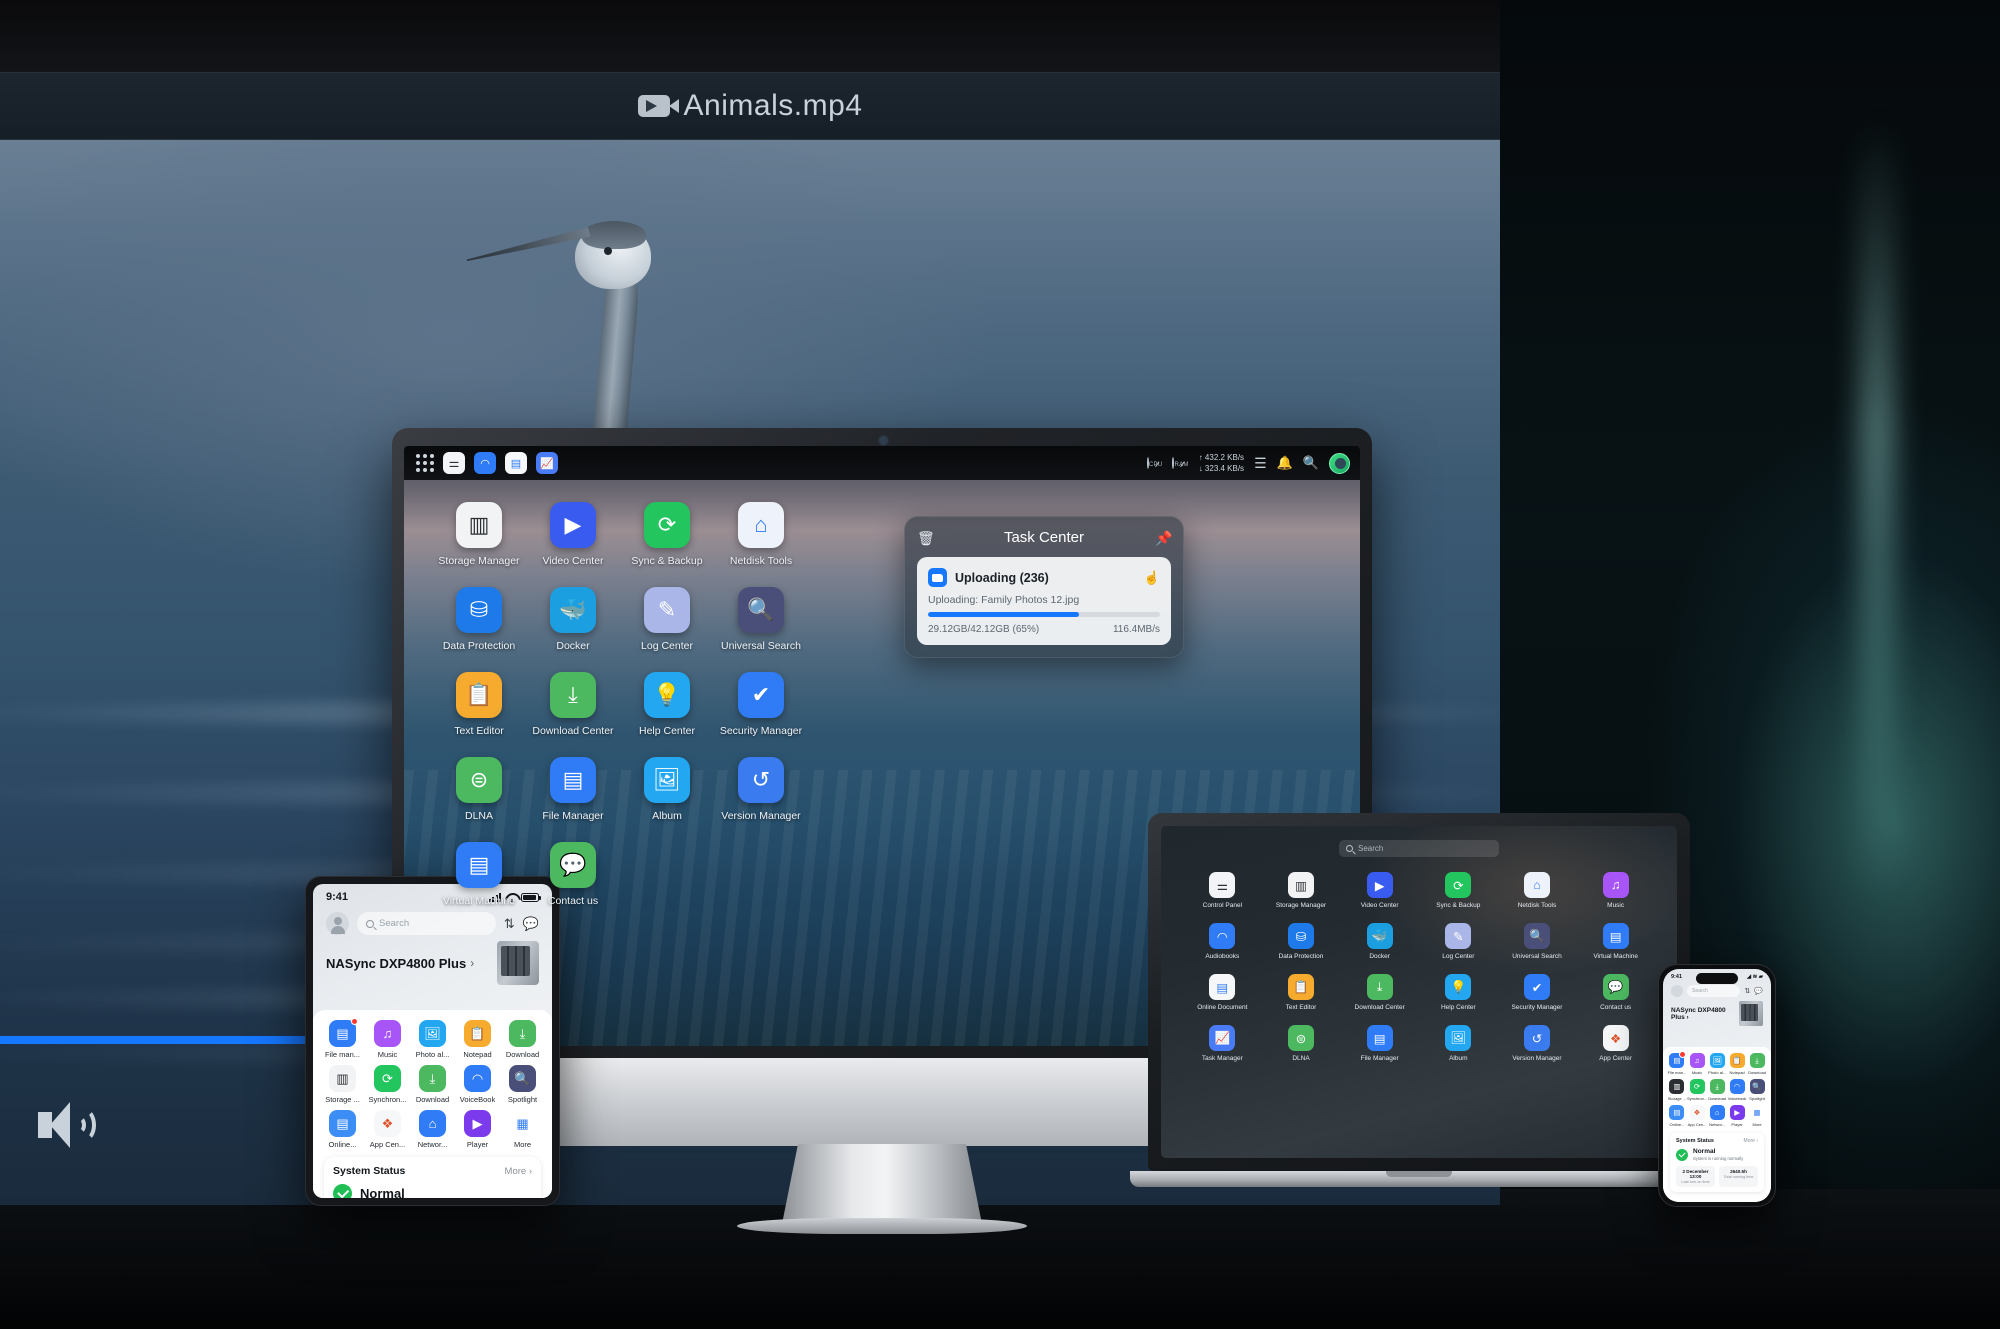 This screenshot has height=1329, width=2000. Describe the element at coordinates (1301, 941) in the screenshot. I see `laptop-app-data-protection: ⛁ Data Protection` at that location.